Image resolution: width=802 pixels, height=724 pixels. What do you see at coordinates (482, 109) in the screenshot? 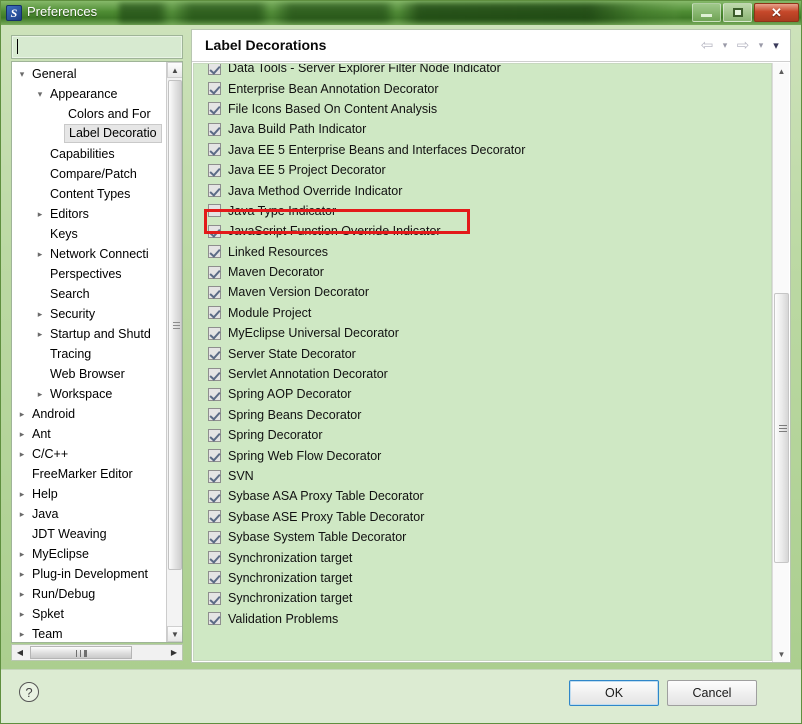
I see `decoration-row: File Icons Based On Content Analysis` at bounding box center [482, 109].